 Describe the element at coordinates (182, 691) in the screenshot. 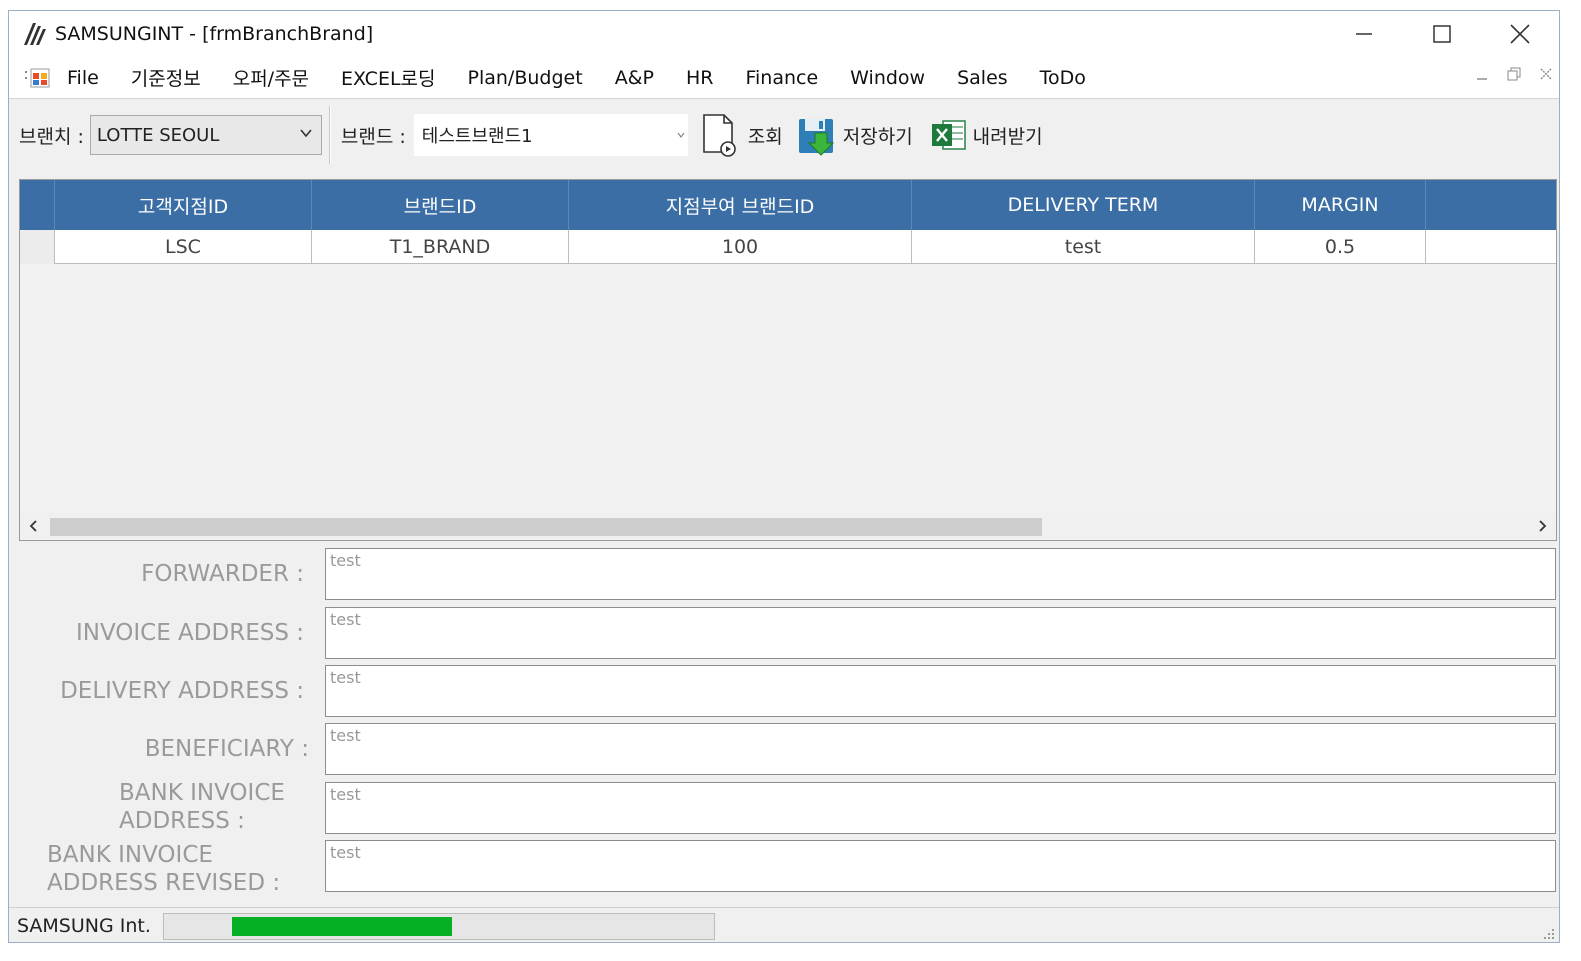

I see `delivery-address-label: DELIVERY ADDRESS :` at that location.